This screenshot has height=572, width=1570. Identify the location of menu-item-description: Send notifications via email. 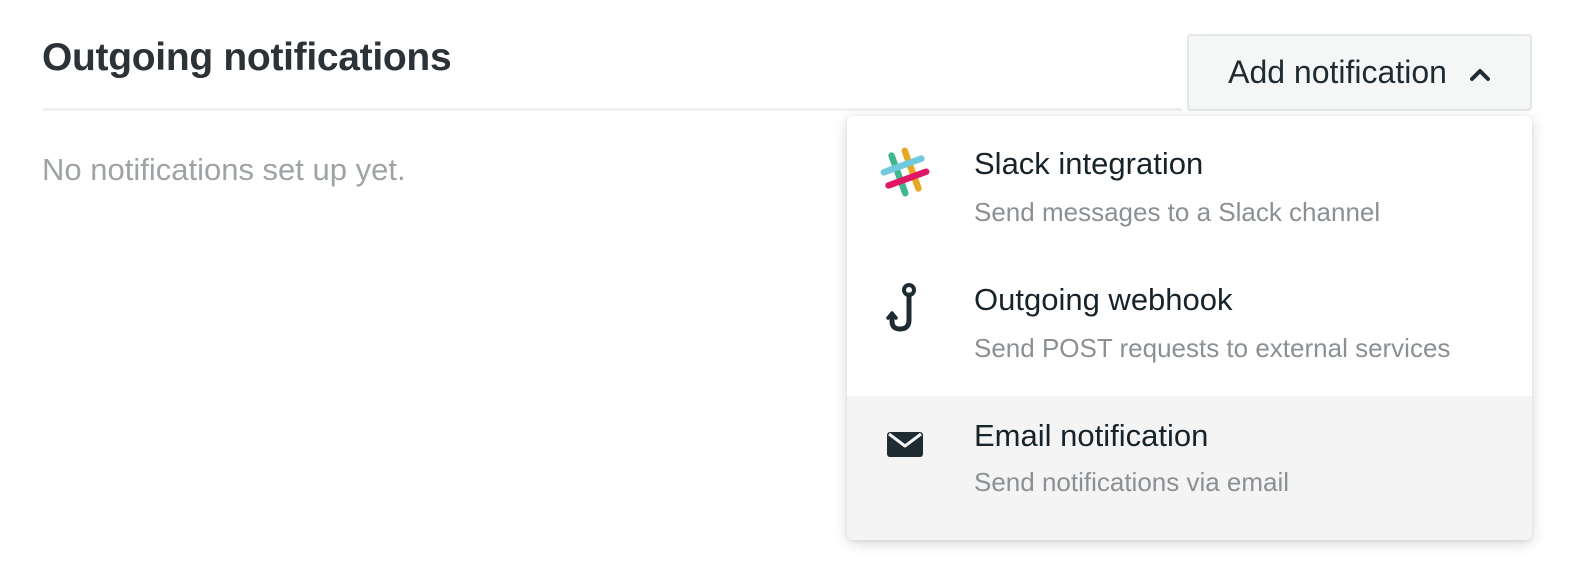
(1132, 482).